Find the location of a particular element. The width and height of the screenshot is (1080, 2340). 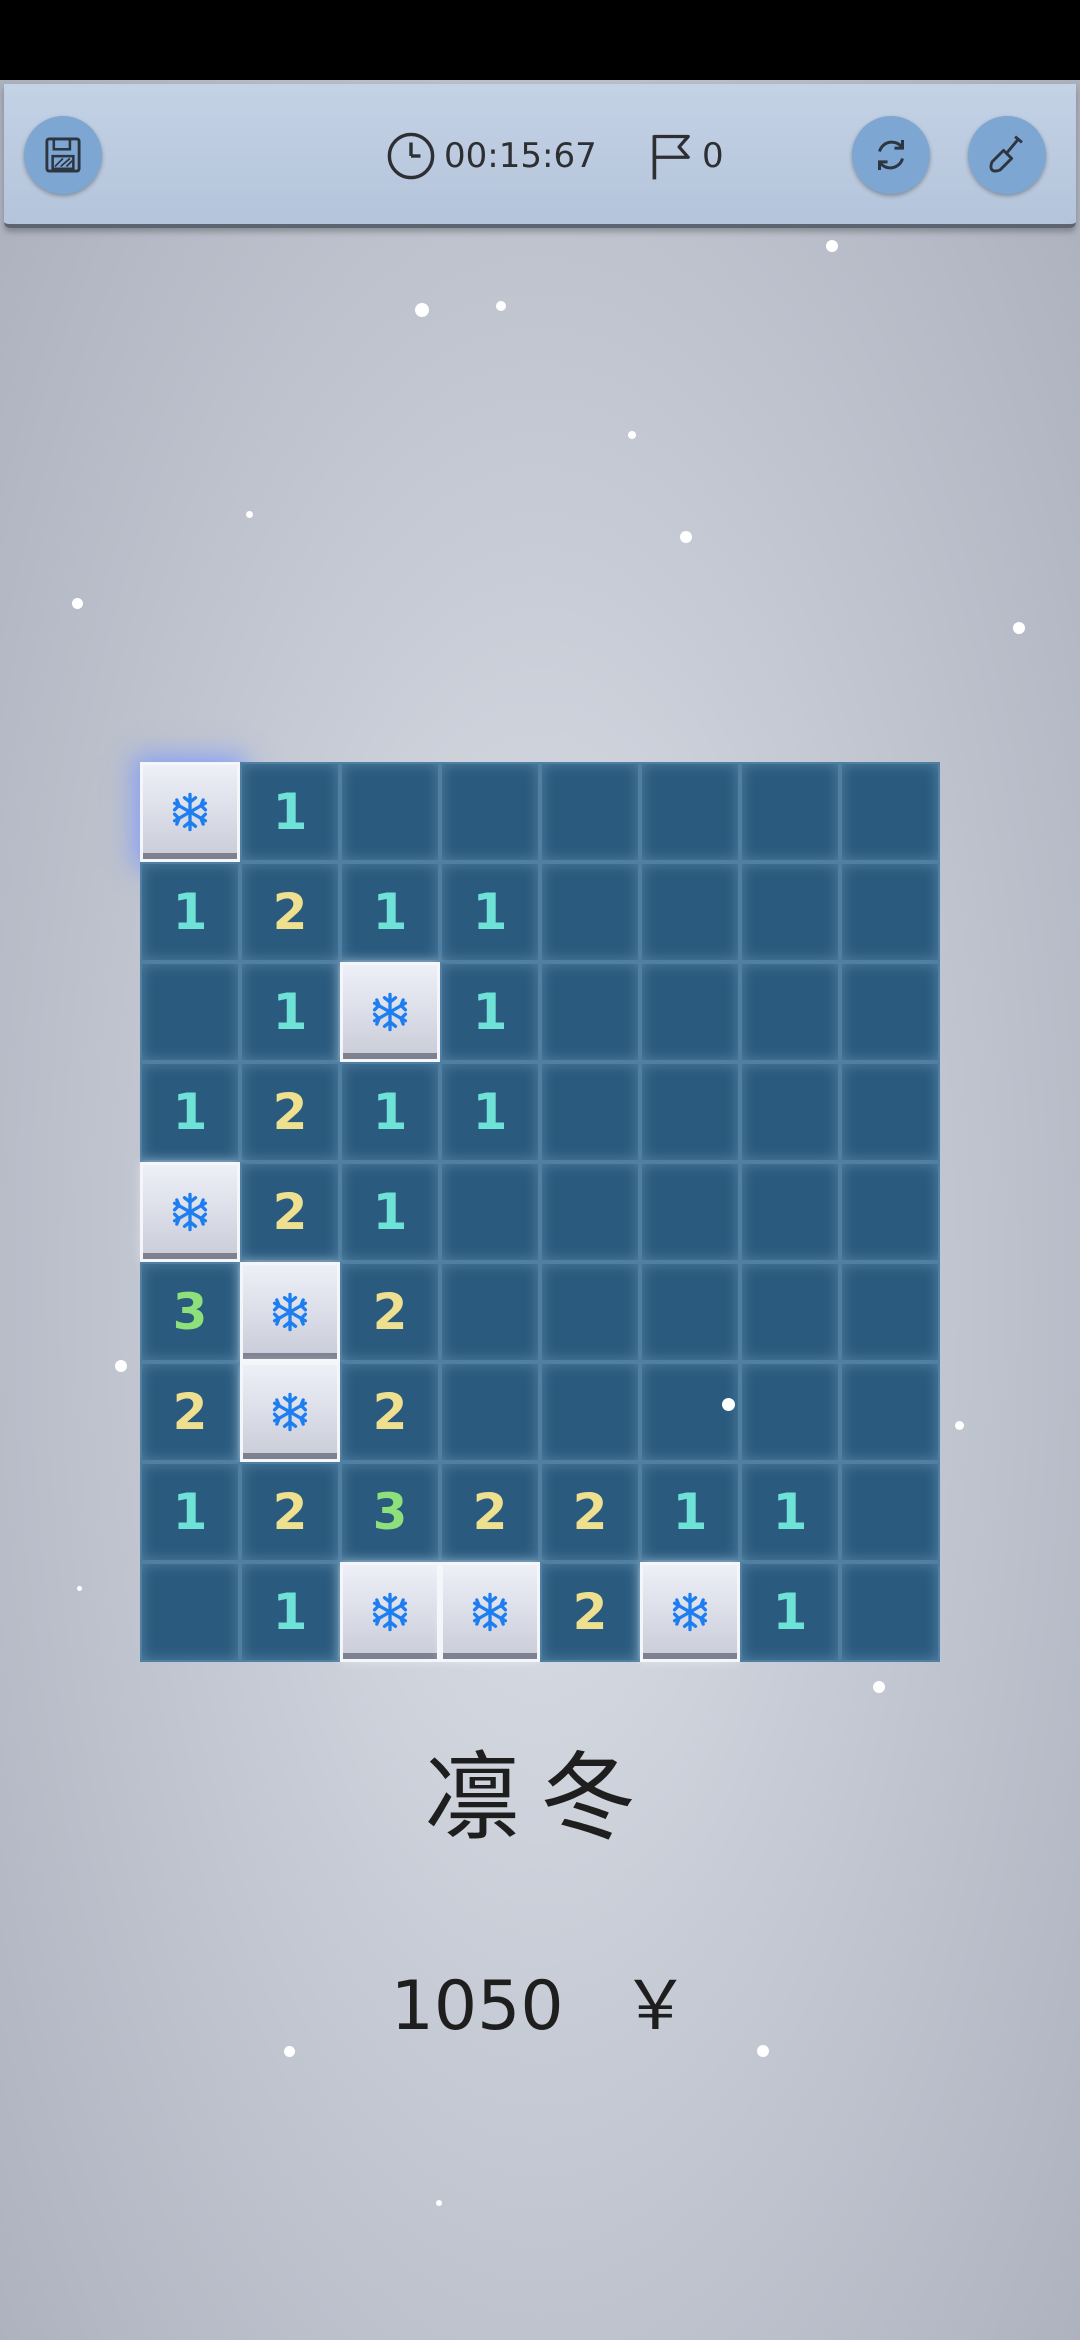

shovel-button is located at coordinates (1007, 155).